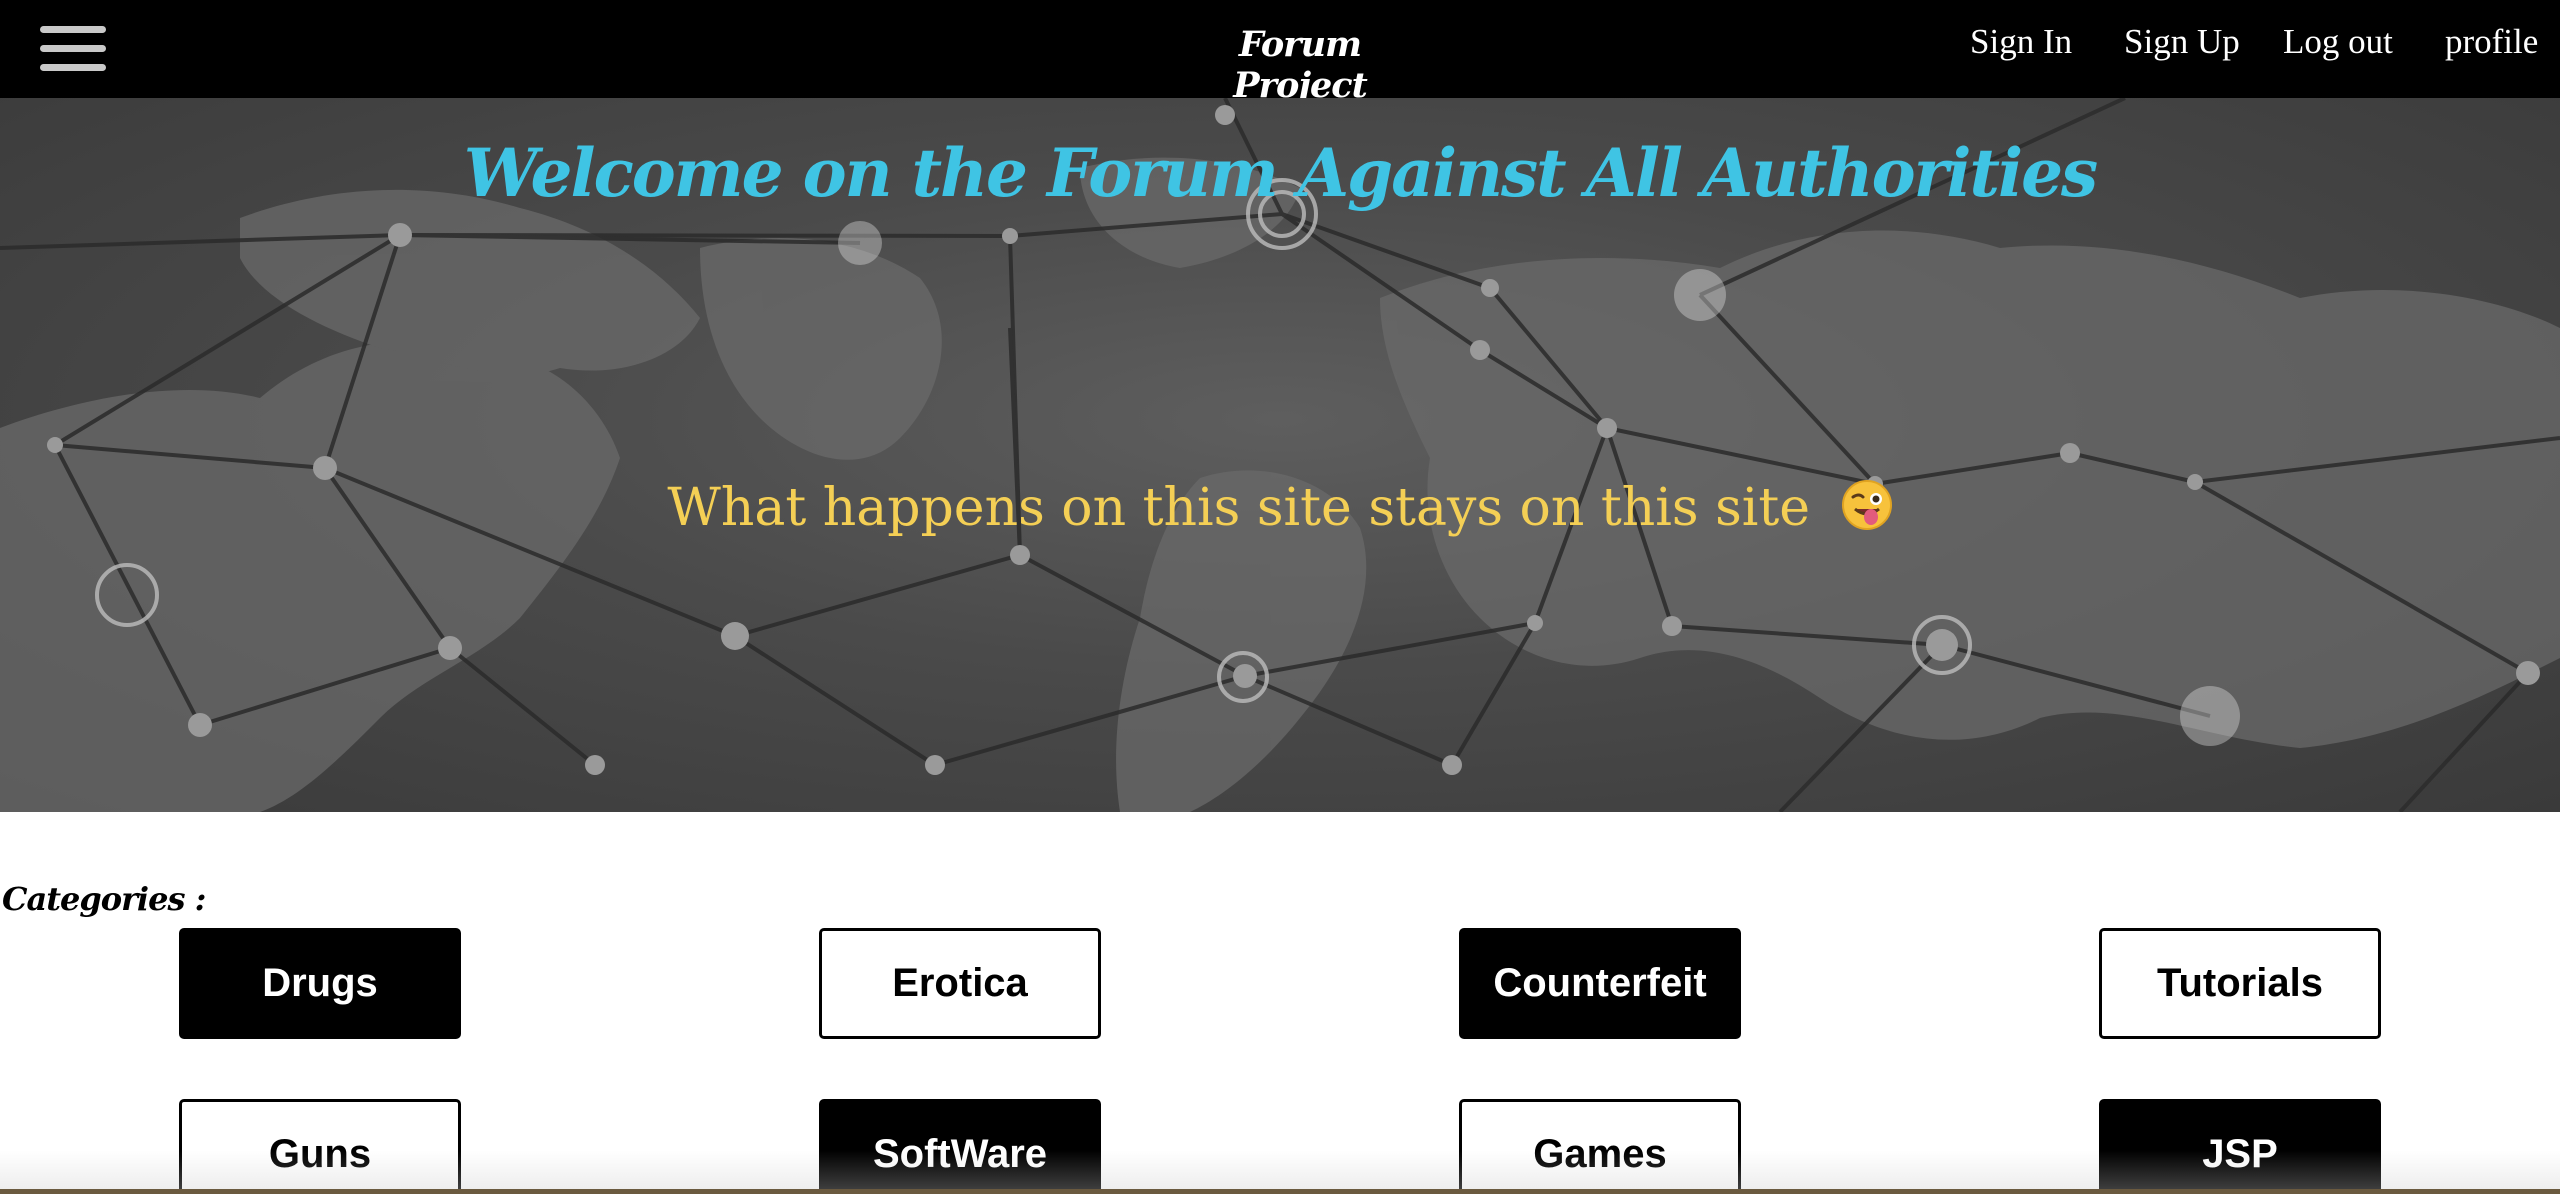 Image resolution: width=2560 pixels, height=1194 pixels. I want to click on category-drugs-button: Drugs, so click(320, 983).